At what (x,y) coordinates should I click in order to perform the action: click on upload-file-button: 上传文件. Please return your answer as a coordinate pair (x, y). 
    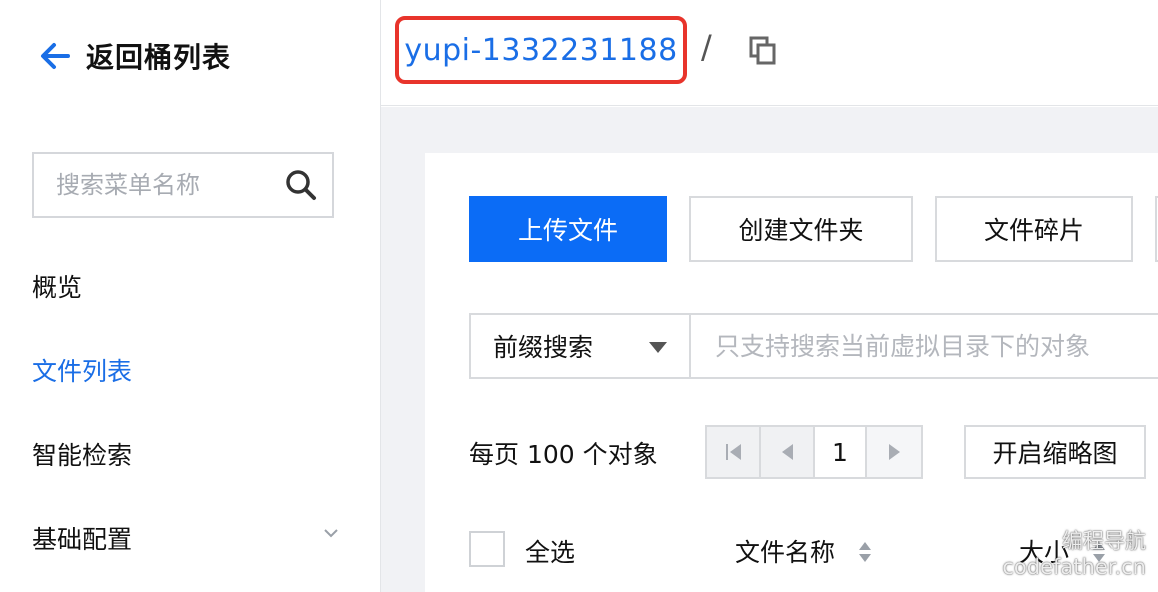
    Looking at the image, I should click on (568, 229).